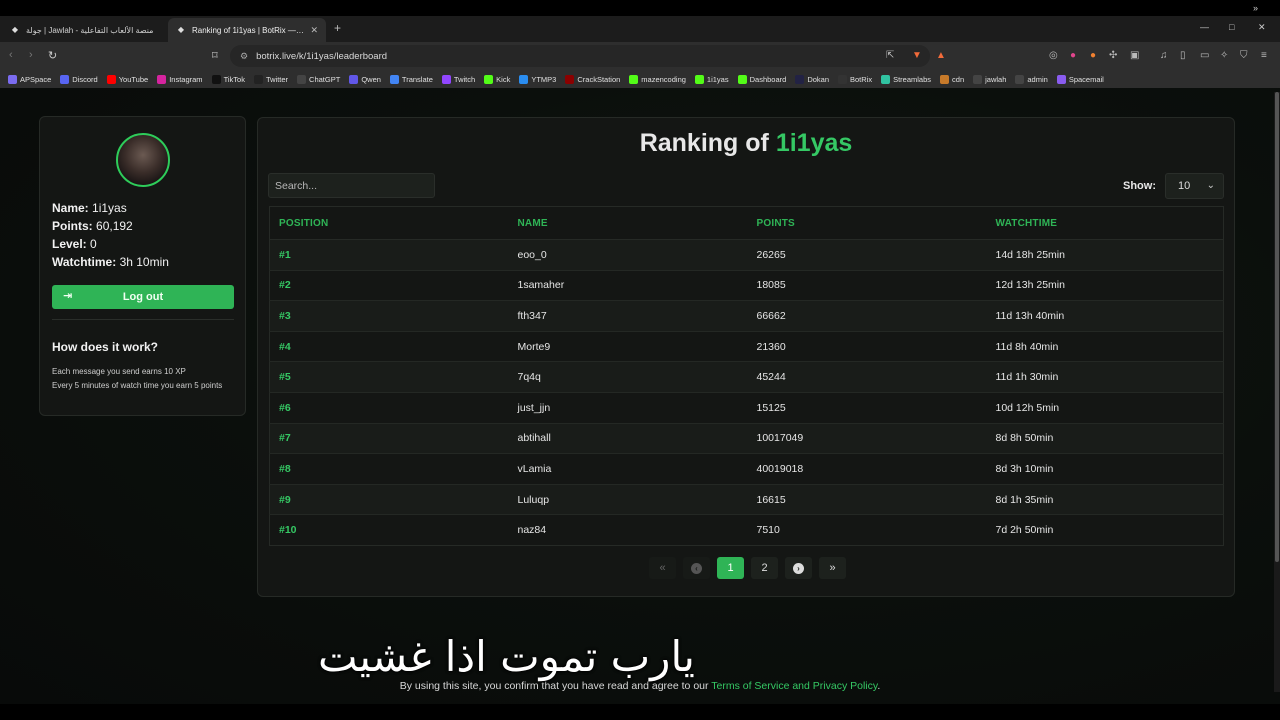  Describe the element at coordinates (628, 255) in the screenshot. I see `cell-name: eoo_0` at that location.